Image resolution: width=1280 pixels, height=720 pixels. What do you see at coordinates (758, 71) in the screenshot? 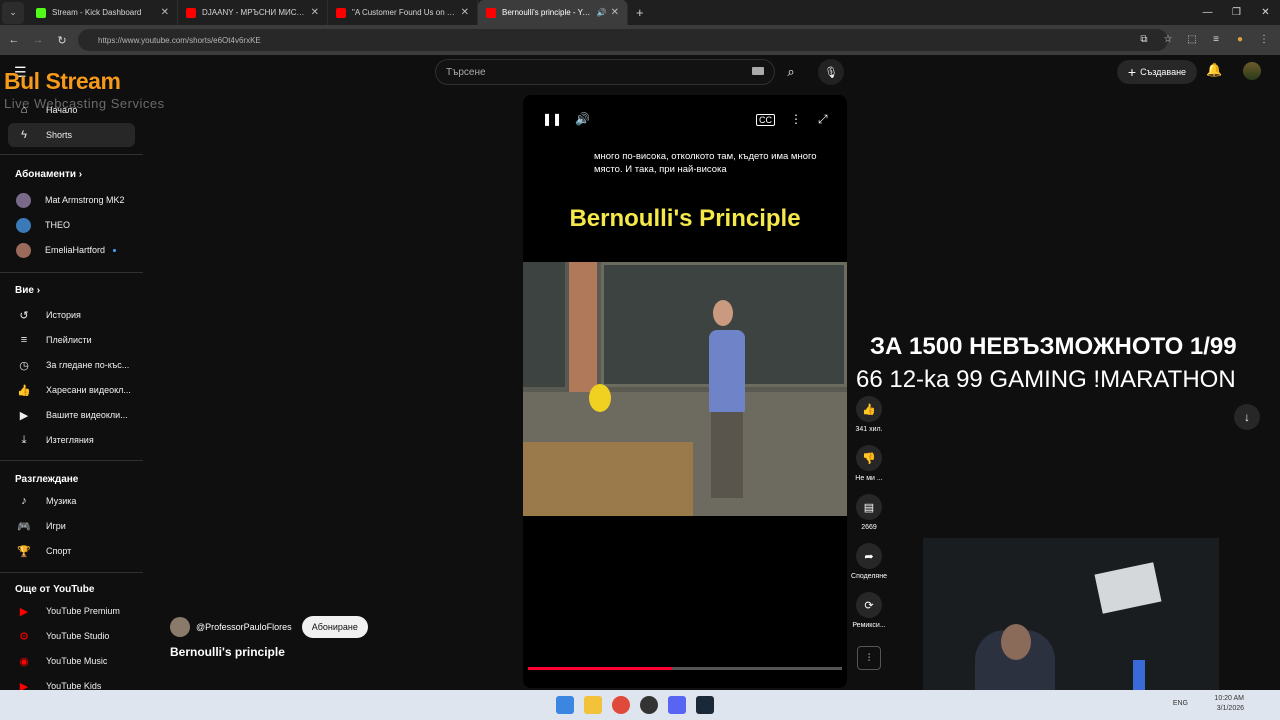
I see `keyboard-icon` at bounding box center [758, 71].